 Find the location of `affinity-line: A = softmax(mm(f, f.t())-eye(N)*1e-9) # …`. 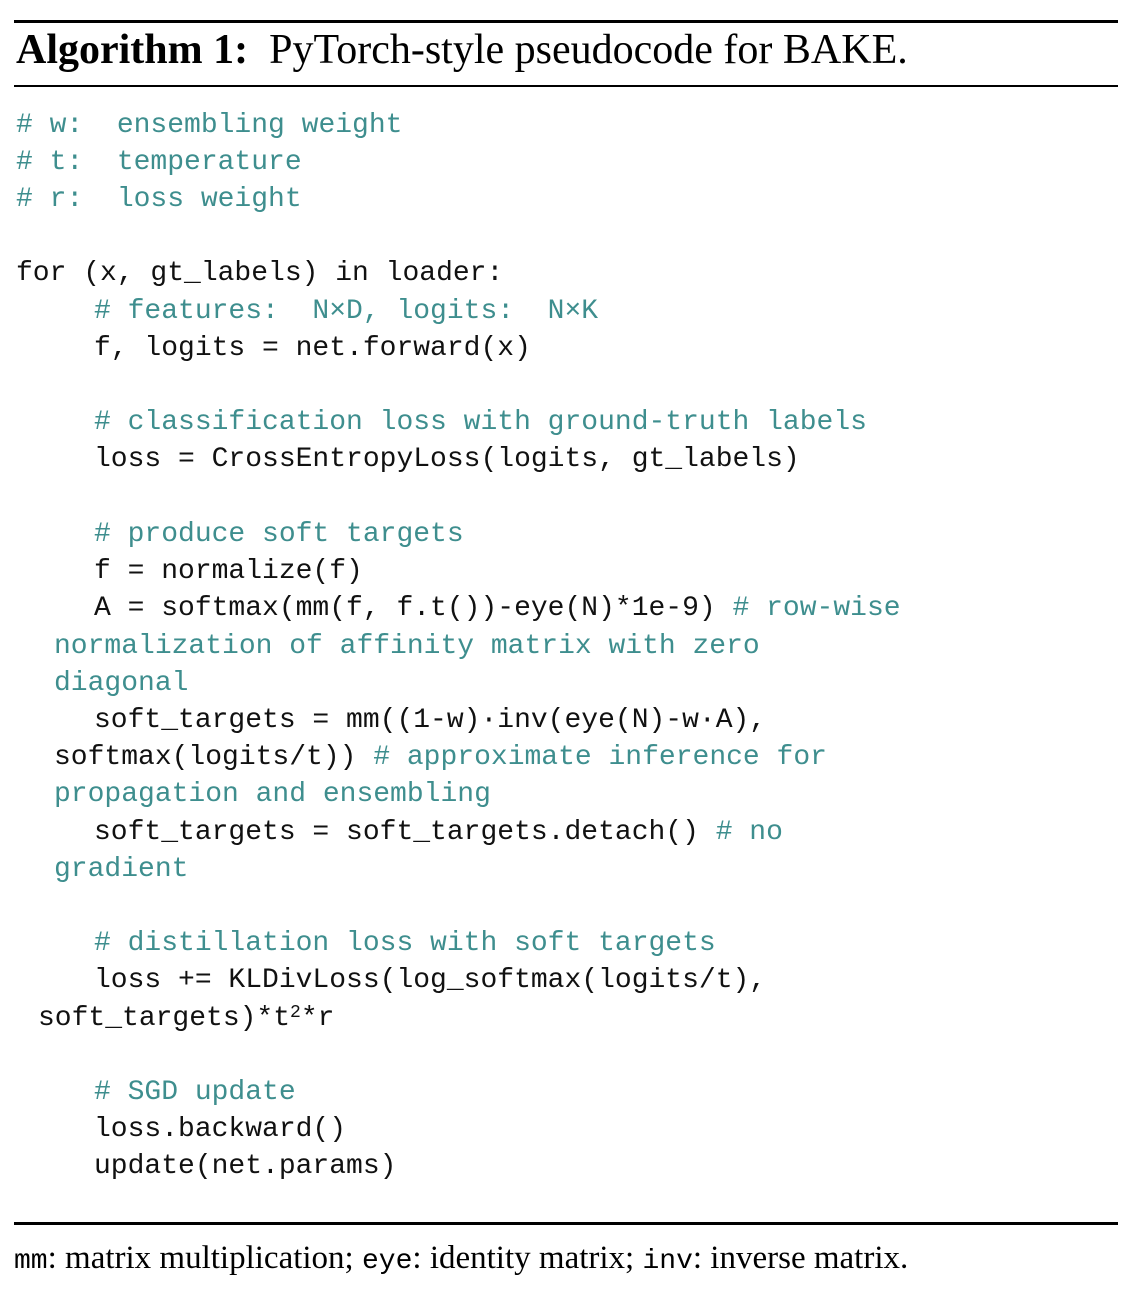

affinity-line: A = softmax(mm(f, f.t())-eye(N)*1e-9) # … is located at coordinates (497, 609).